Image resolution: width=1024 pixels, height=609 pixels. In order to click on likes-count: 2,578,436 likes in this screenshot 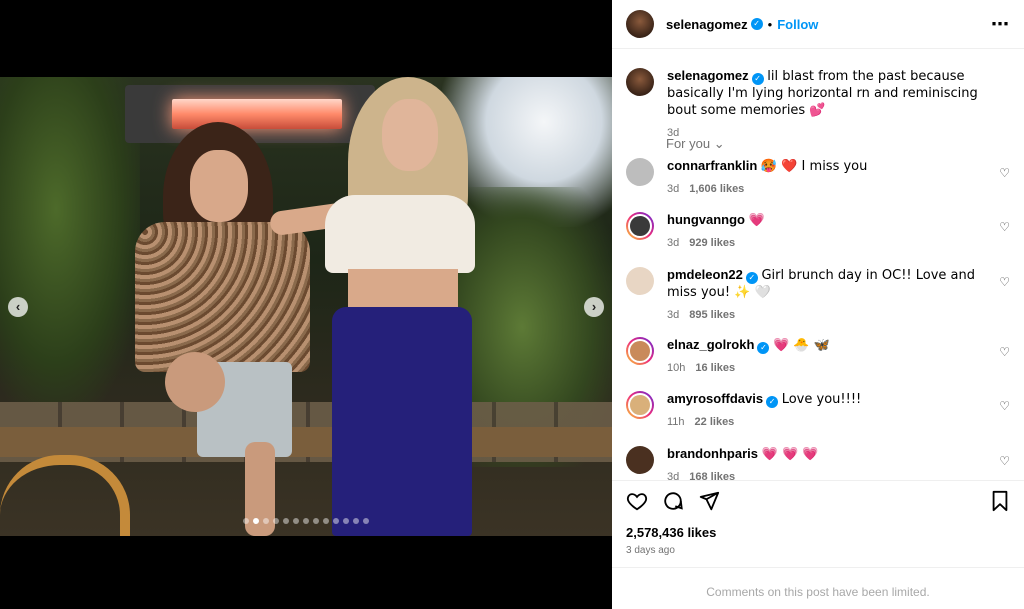, I will do `click(818, 532)`.